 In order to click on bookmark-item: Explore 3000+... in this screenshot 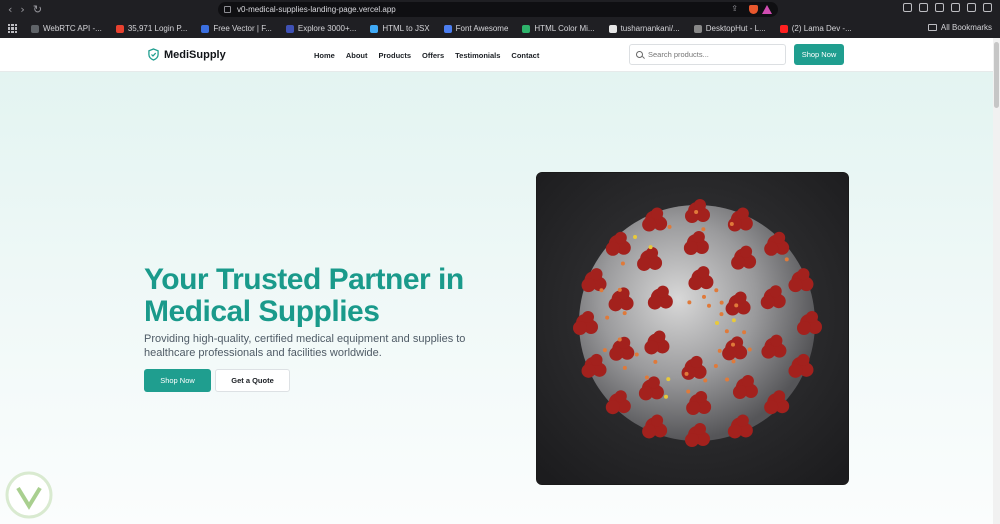, I will do `click(320, 28)`.